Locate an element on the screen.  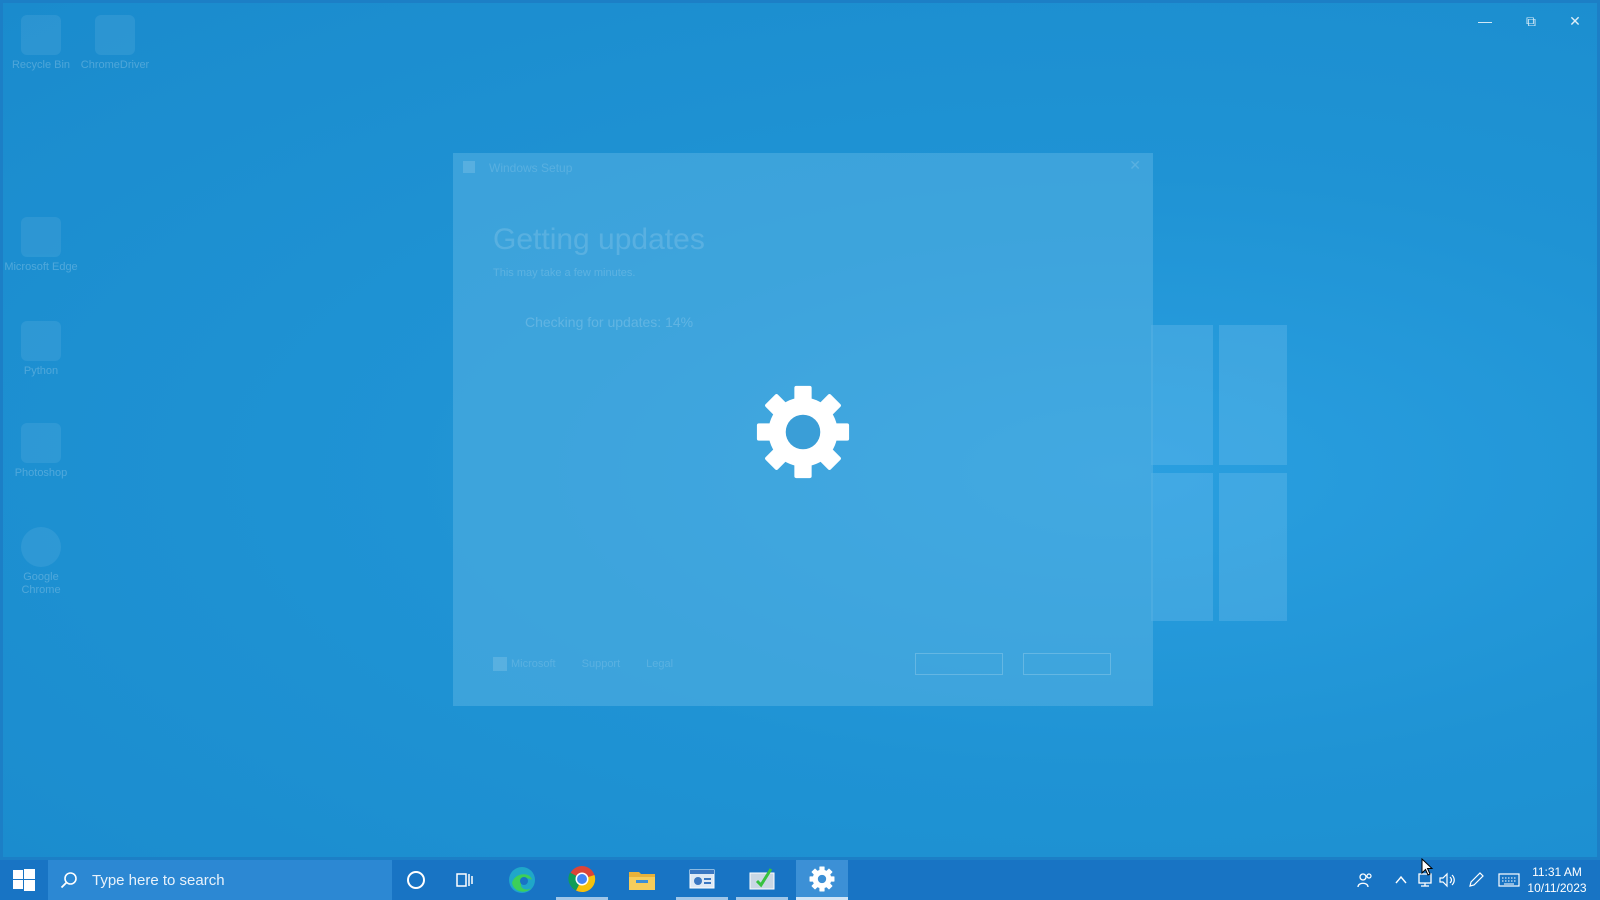
desktop-icon-chrome: Google Chrome is located at coordinates (41, 562).